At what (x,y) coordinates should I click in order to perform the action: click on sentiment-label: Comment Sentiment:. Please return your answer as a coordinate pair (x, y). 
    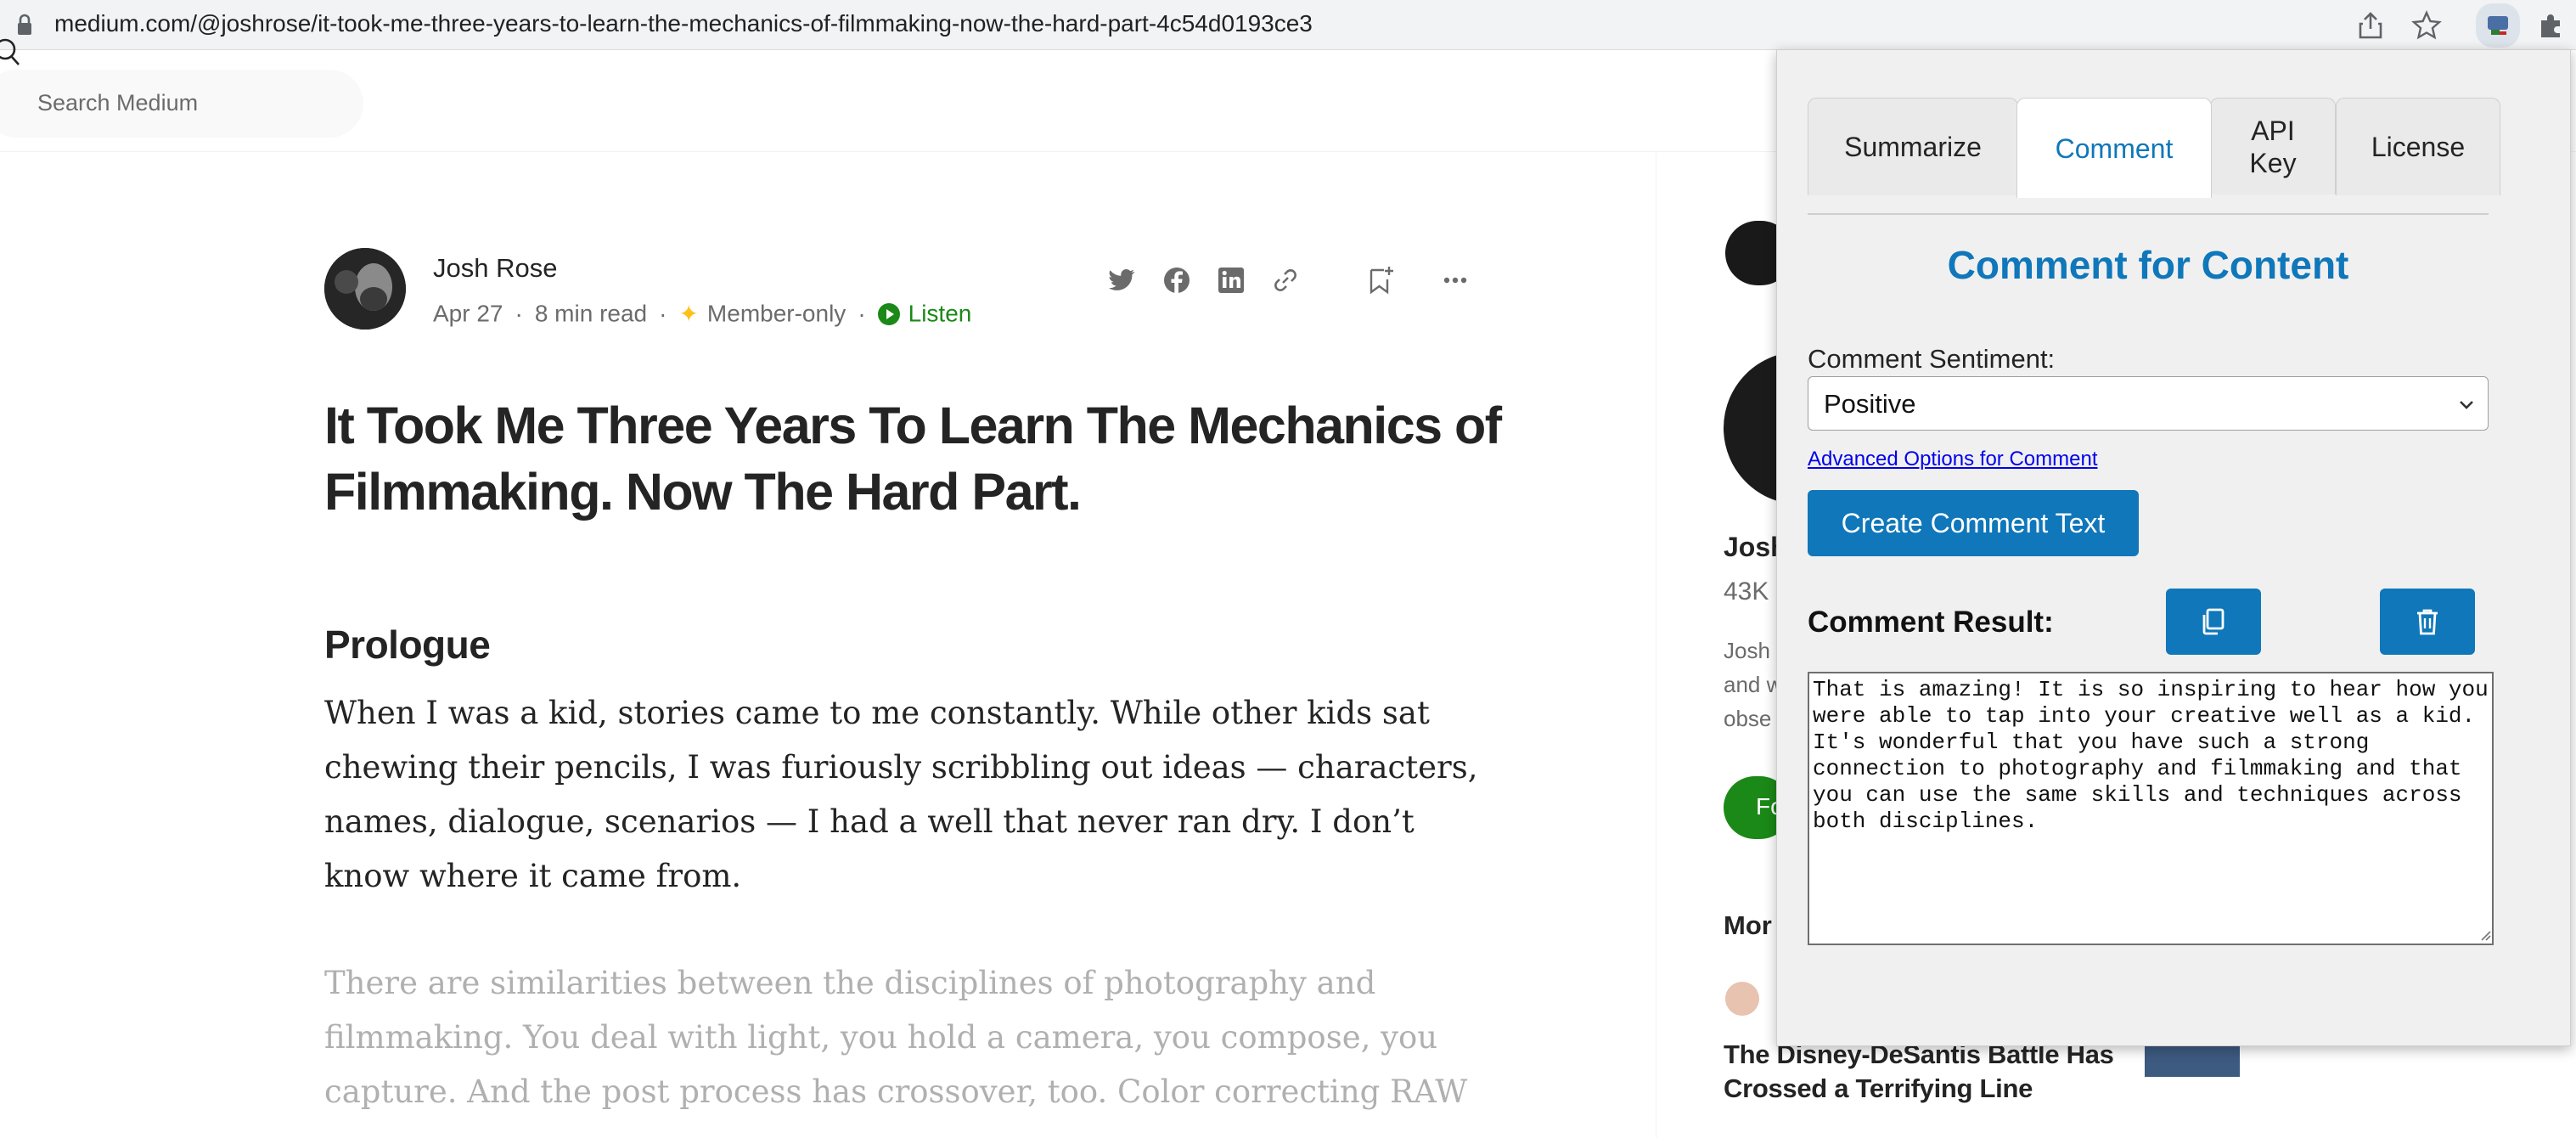
    Looking at the image, I should click on (1932, 359).